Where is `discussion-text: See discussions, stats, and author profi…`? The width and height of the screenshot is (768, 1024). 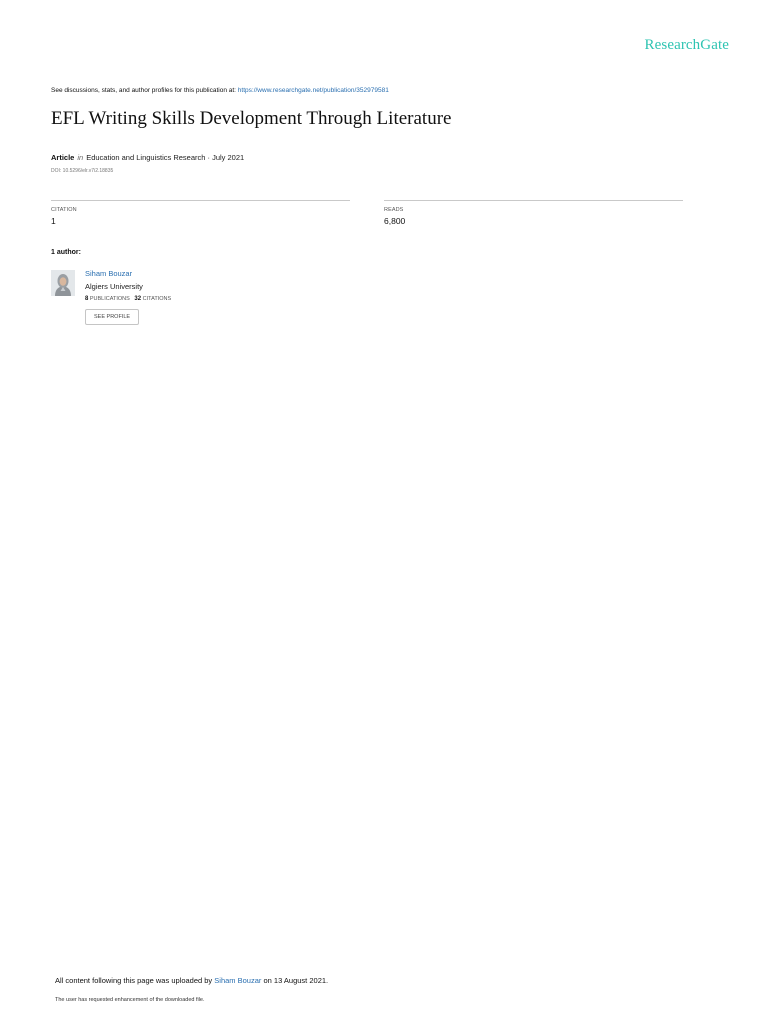
discussion-text: See discussions, stats, and author profi… is located at coordinates (144, 90).